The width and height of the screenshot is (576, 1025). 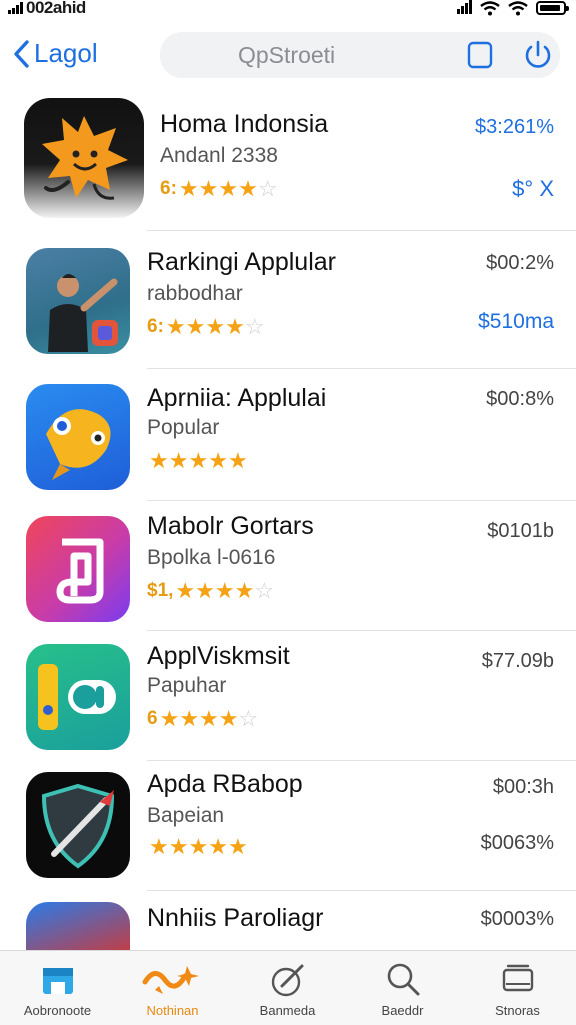 I want to click on shield-icon, so click(x=78, y=826).